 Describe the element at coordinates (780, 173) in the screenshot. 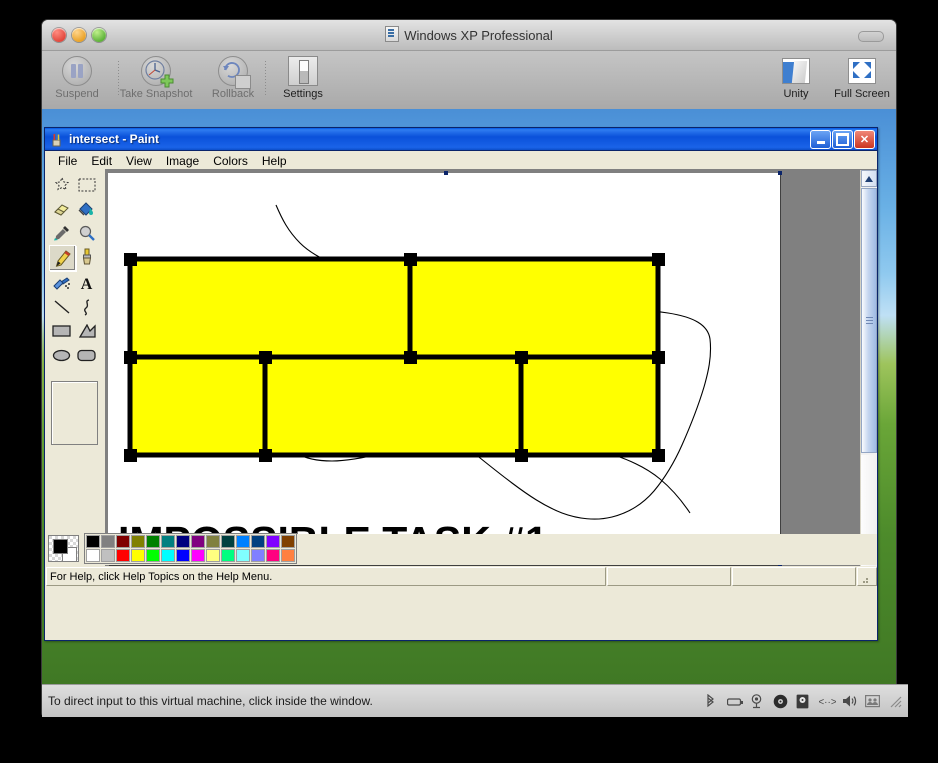

I see `canvas-resize-handle-tr` at that location.